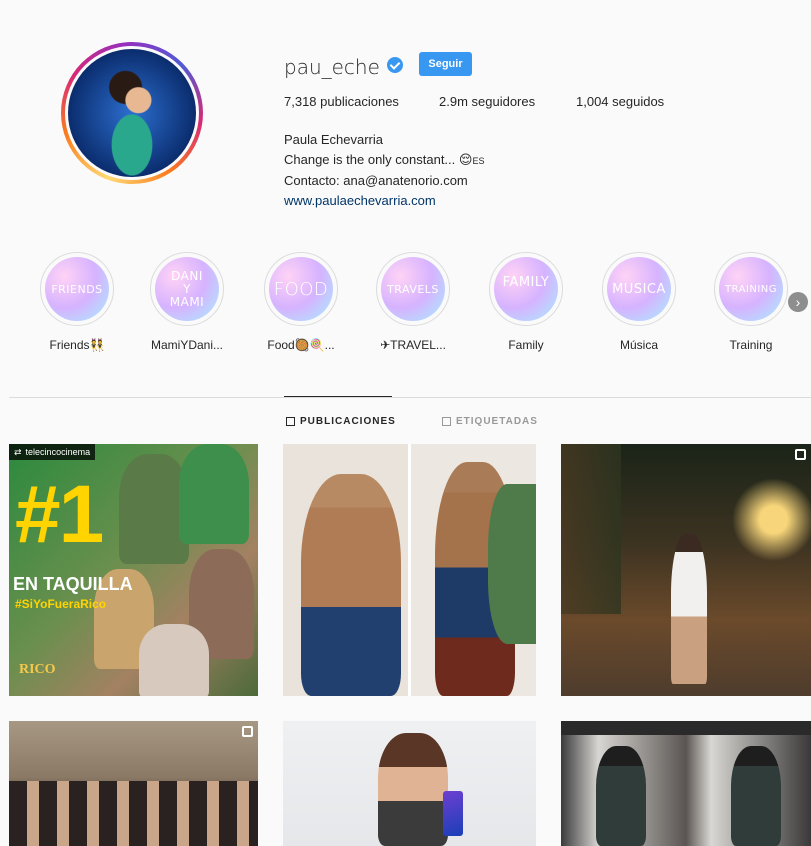 This screenshot has width=811, height=846. I want to click on highlight-label: Training, so click(751, 345).